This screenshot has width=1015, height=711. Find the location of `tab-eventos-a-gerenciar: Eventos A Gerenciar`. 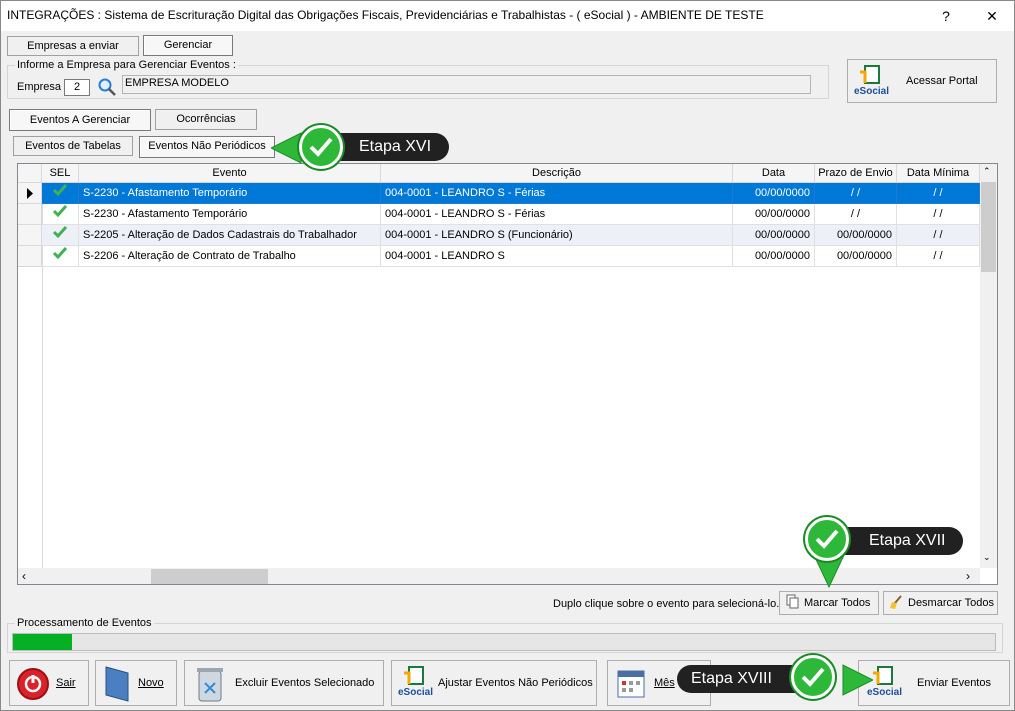

tab-eventos-a-gerenciar: Eventos A Gerenciar is located at coordinates (80, 120).